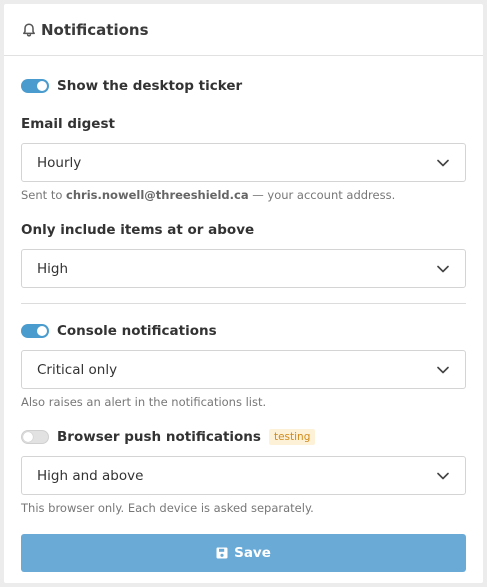 This screenshot has height=587, width=487. What do you see at coordinates (157, 195) in the screenshot?
I see `account-email: chris.nowell@threeshield.ca` at bounding box center [157, 195].